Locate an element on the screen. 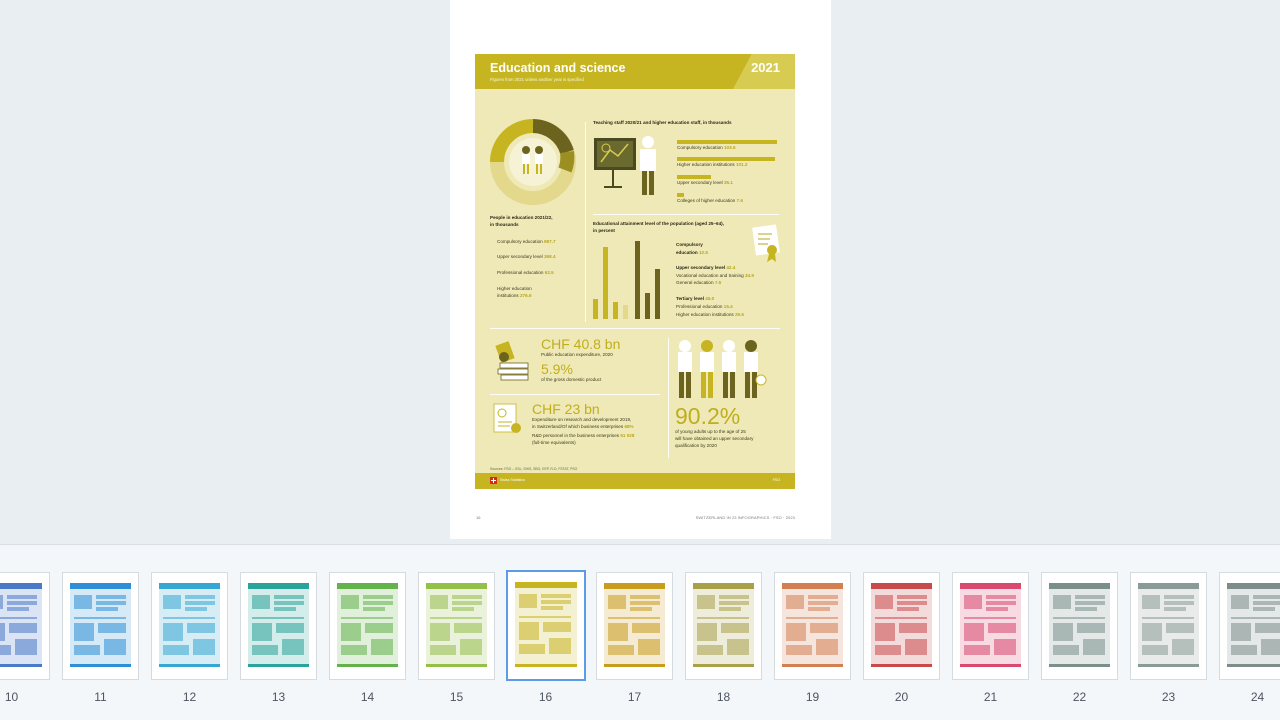 The width and height of the screenshot is (1280, 720). attainment-upper-secondary: Upper secondary level 42.4 is located at coordinates (706, 267).